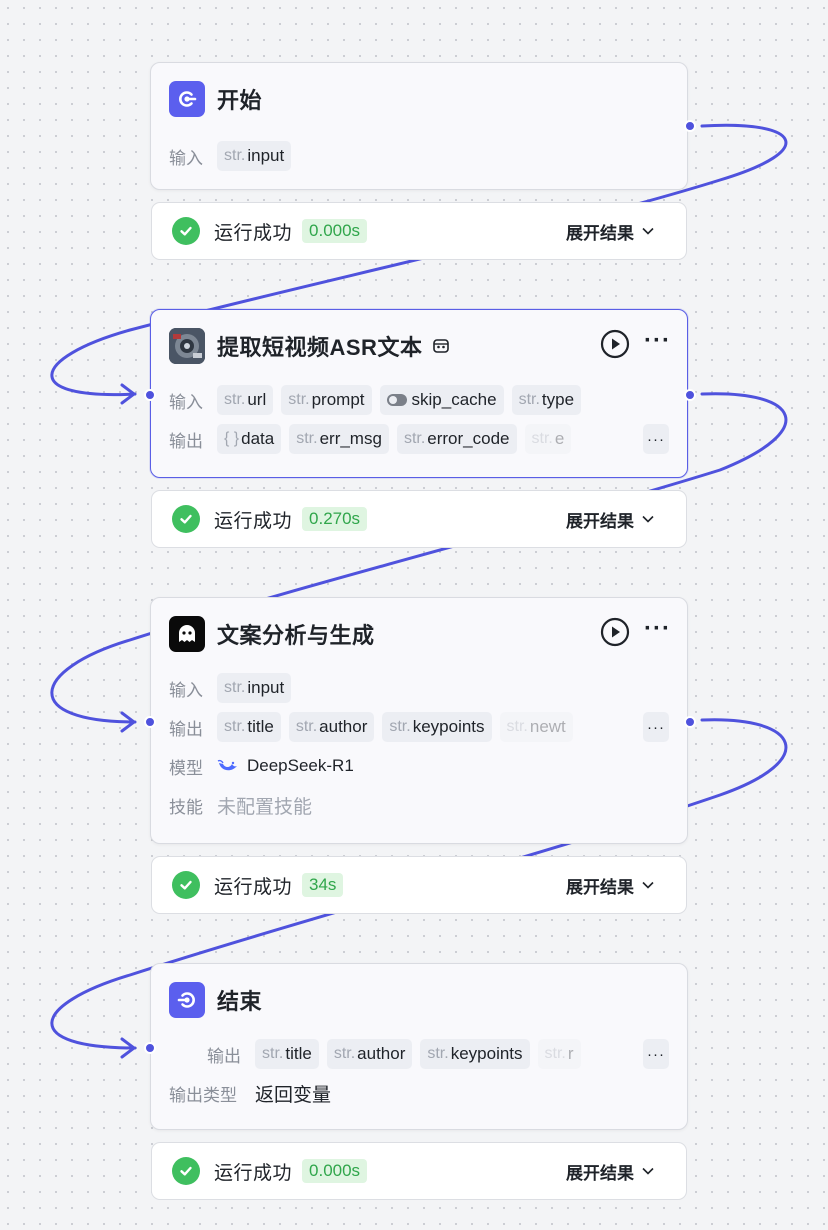 The image size is (828, 1230). Describe the element at coordinates (249, 439) in the screenshot. I see `param-tag: { } data` at that location.